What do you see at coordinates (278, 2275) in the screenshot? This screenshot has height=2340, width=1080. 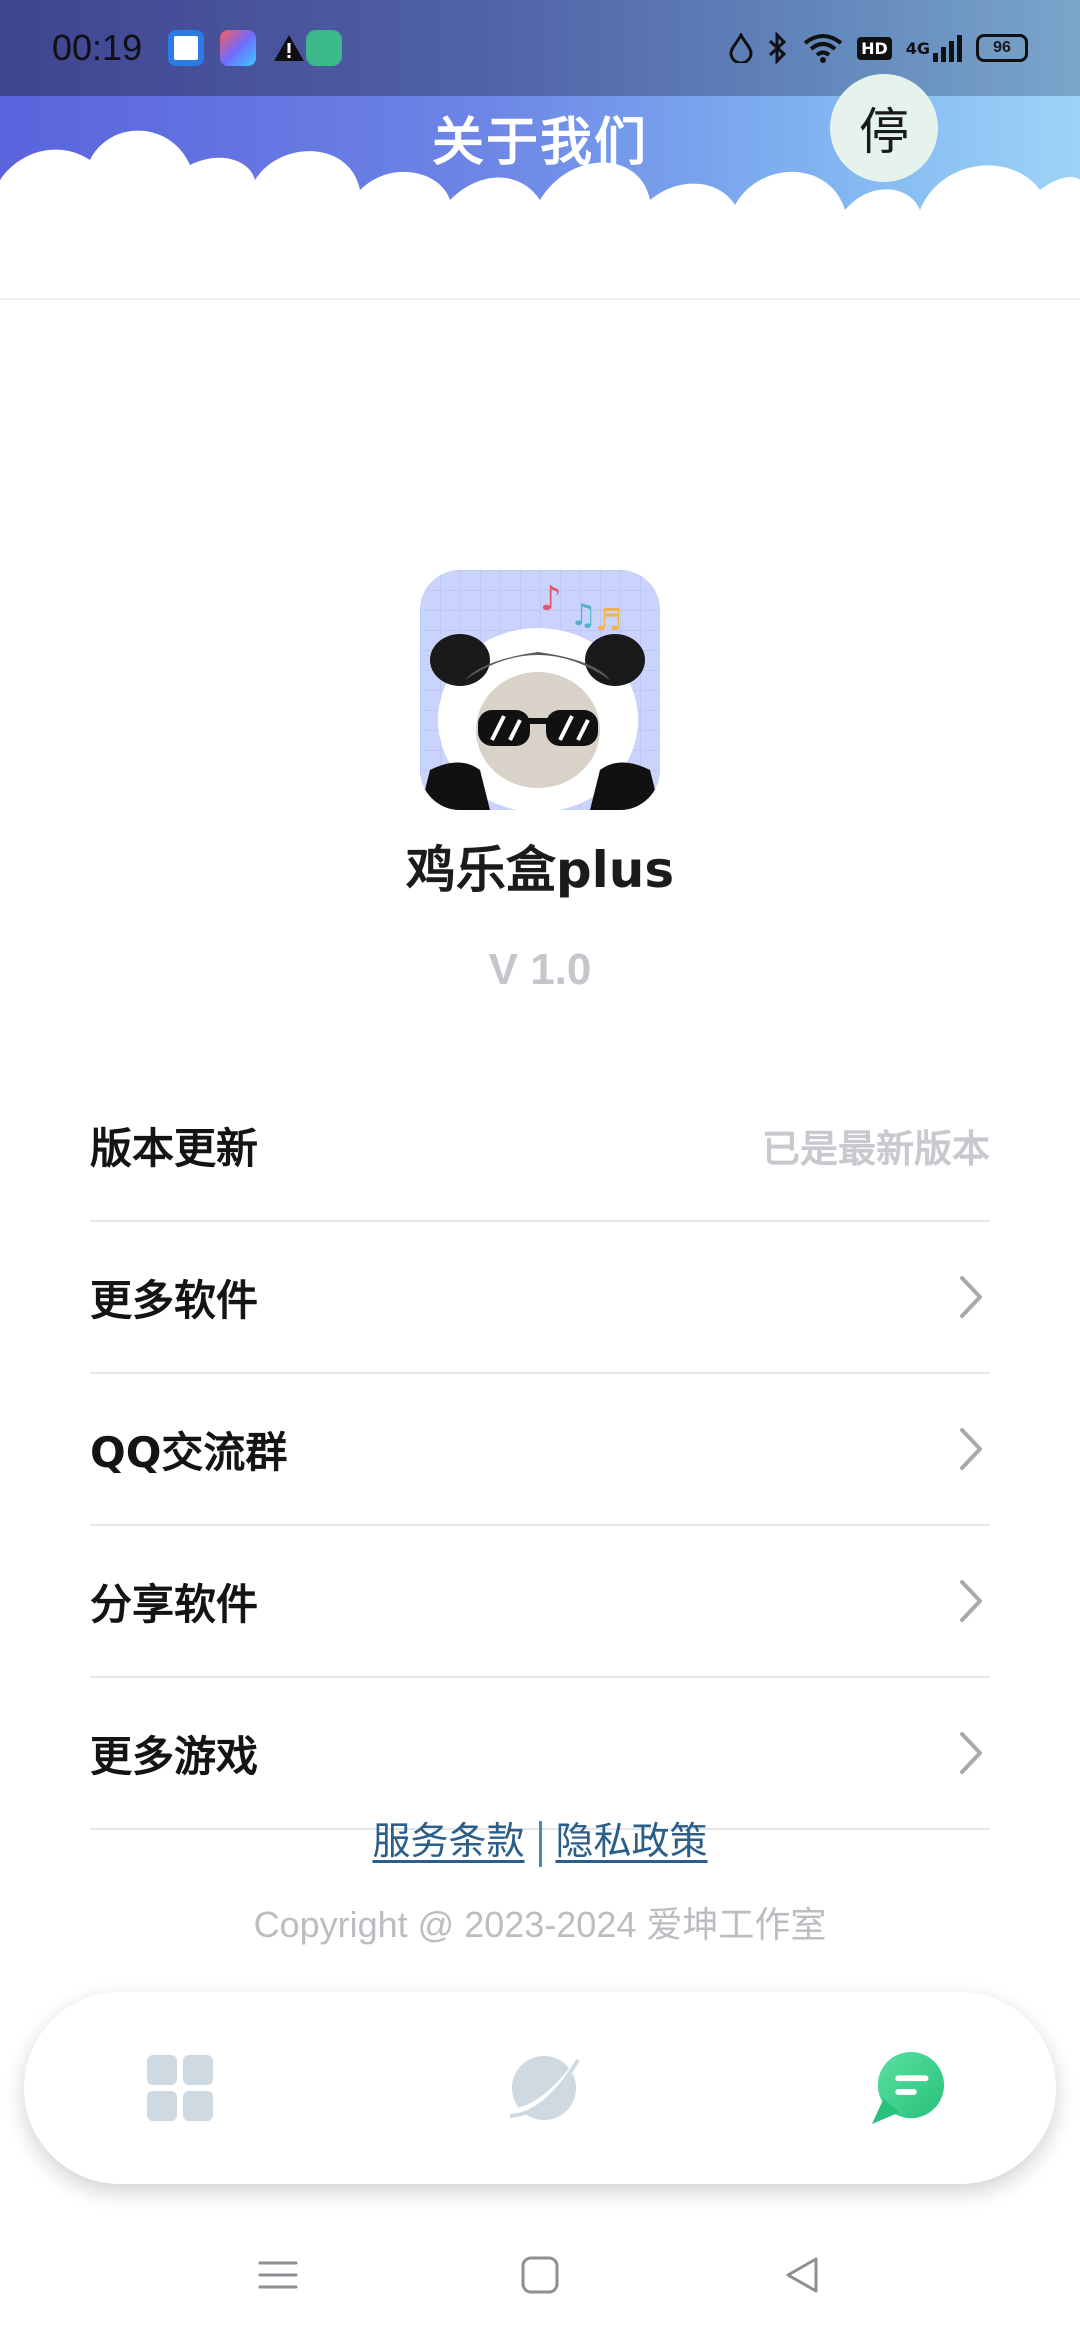 I see `menu-icon` at bounding box center [278, 2275].